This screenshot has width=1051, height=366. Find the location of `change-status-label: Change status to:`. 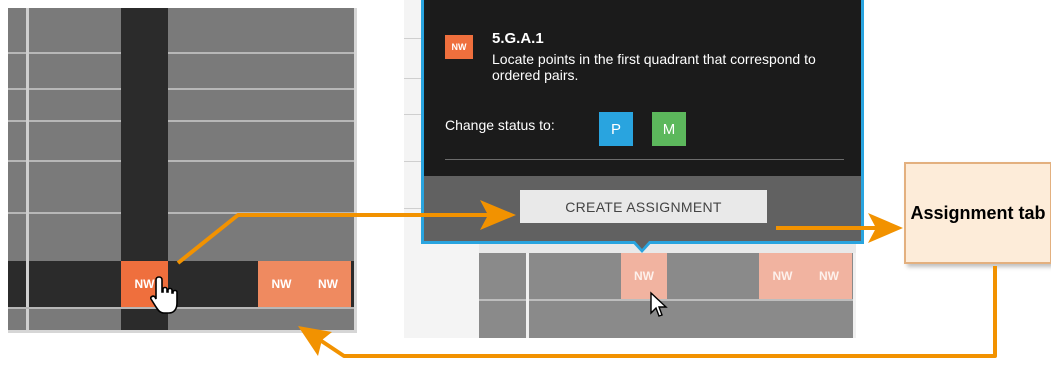

change-status-label: Change status to: is located at coordinates (500, 125).